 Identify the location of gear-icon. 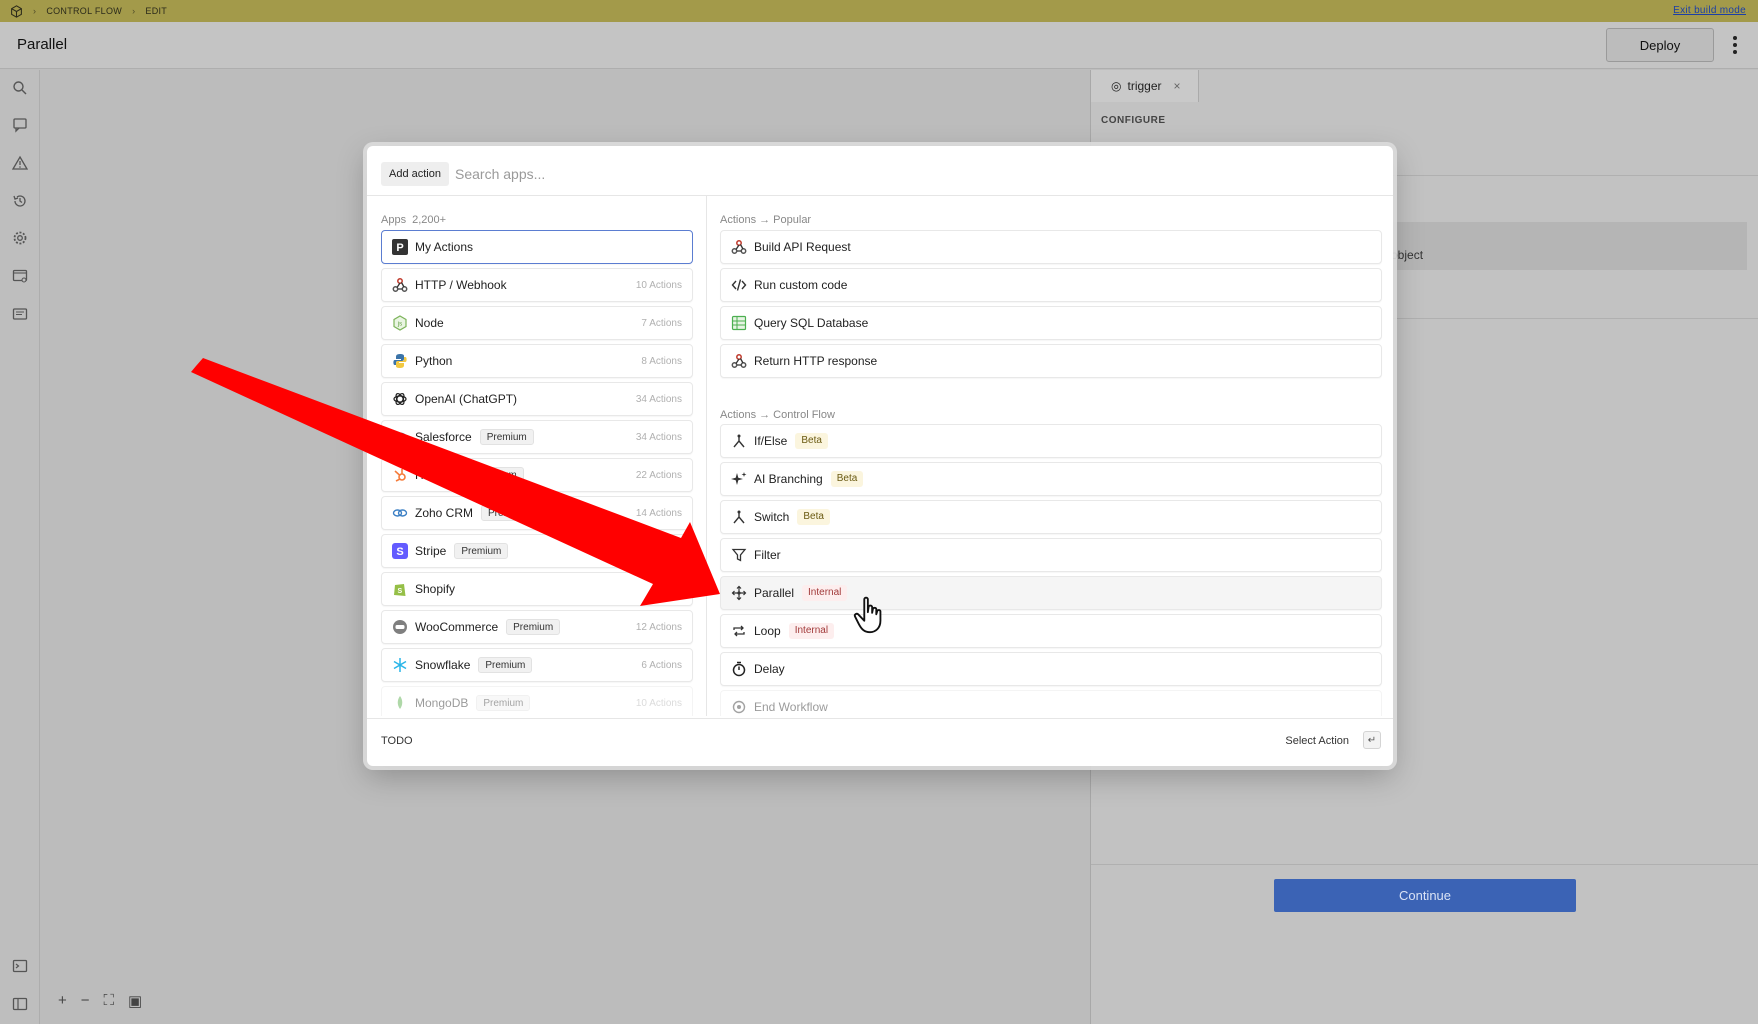
(20, 238).